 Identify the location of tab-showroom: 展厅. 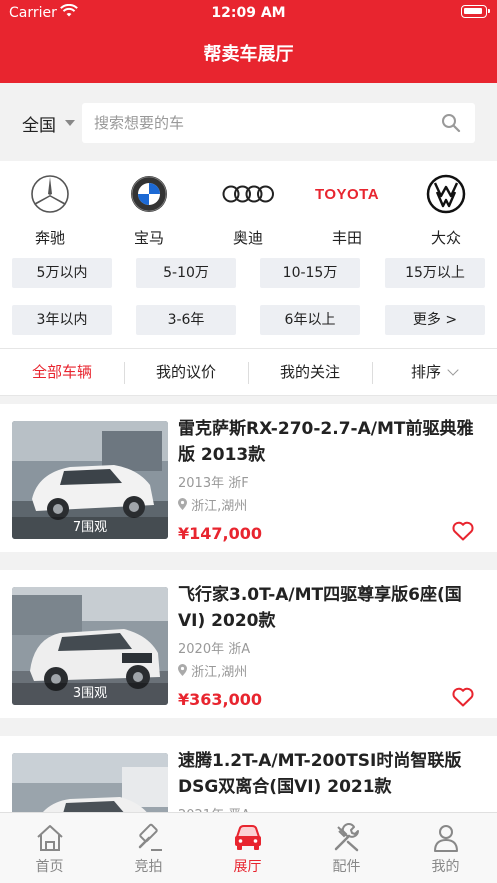
(247, 848).